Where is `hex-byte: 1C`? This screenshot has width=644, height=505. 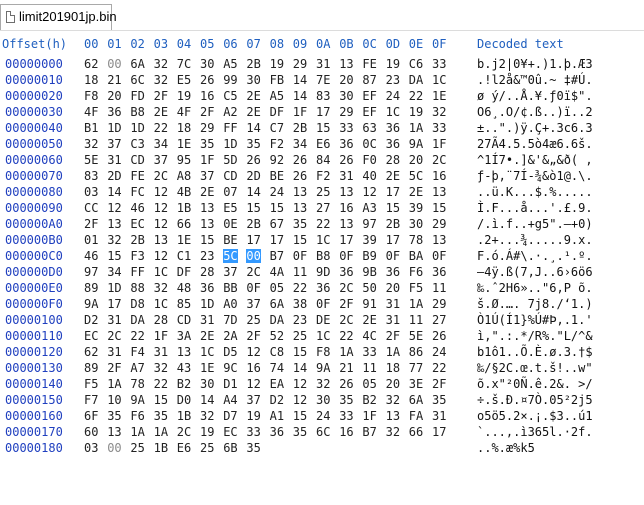 hex-byte: 1C is located at coordinates (323, 336).